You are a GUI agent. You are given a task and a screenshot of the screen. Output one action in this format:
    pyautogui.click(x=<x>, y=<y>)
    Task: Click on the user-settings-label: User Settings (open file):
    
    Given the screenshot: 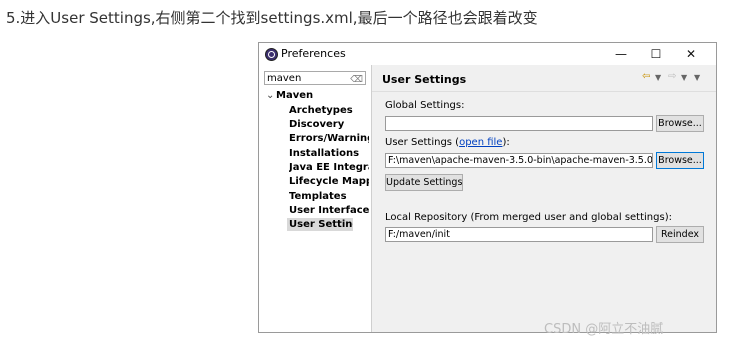 What is the action you would take?
    pyautogui.click(x=447, y=142)
    